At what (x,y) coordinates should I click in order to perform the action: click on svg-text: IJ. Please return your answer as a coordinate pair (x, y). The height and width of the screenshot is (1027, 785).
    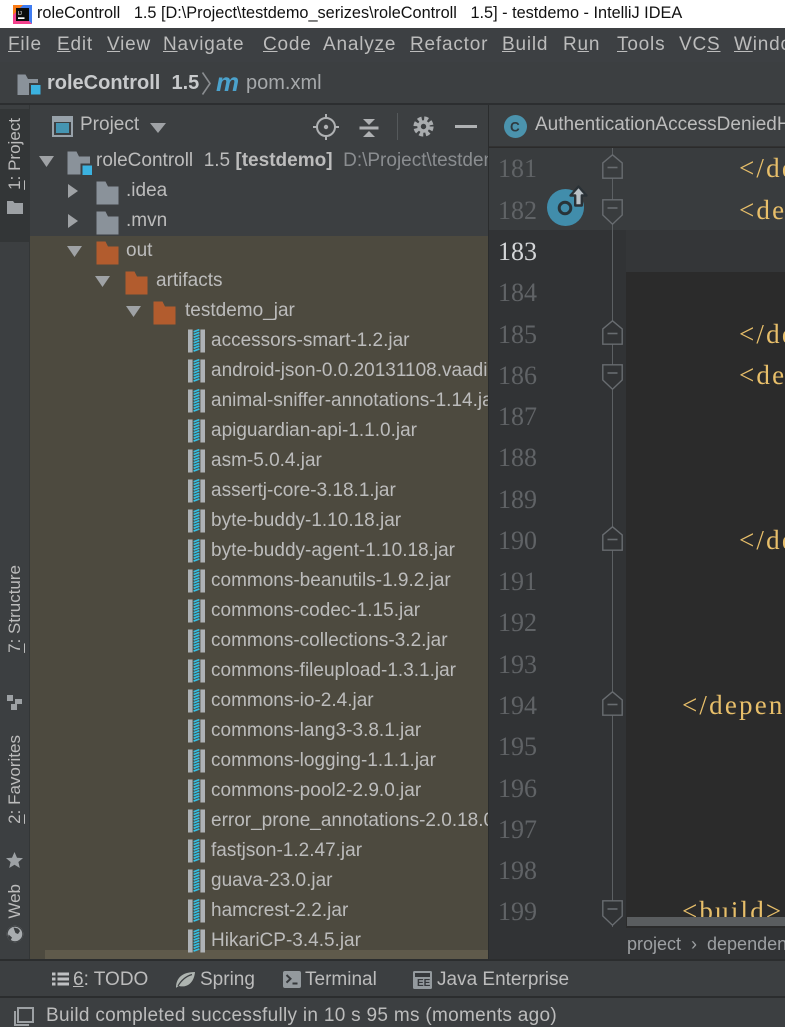
    Looking at the image, I should click on (20, 14).